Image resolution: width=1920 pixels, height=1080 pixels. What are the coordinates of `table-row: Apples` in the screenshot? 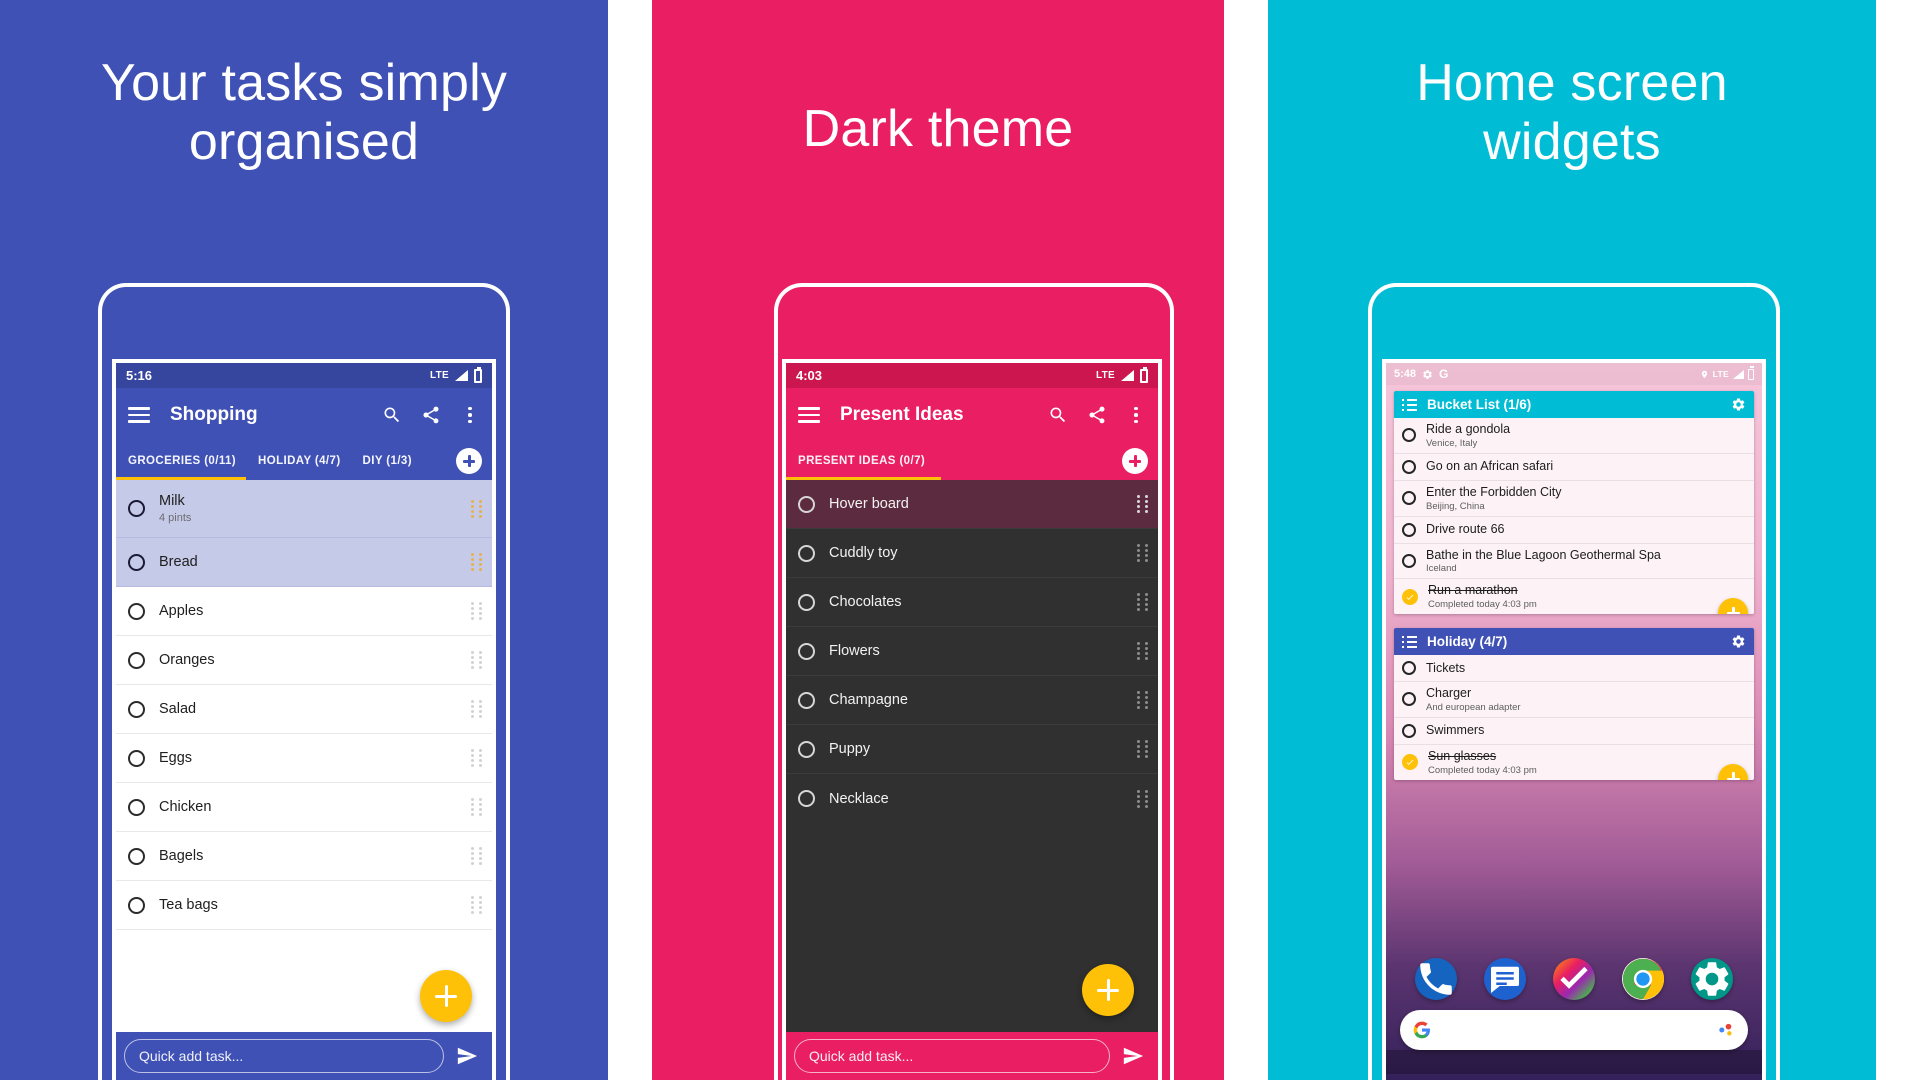 It's located at (304, 611).